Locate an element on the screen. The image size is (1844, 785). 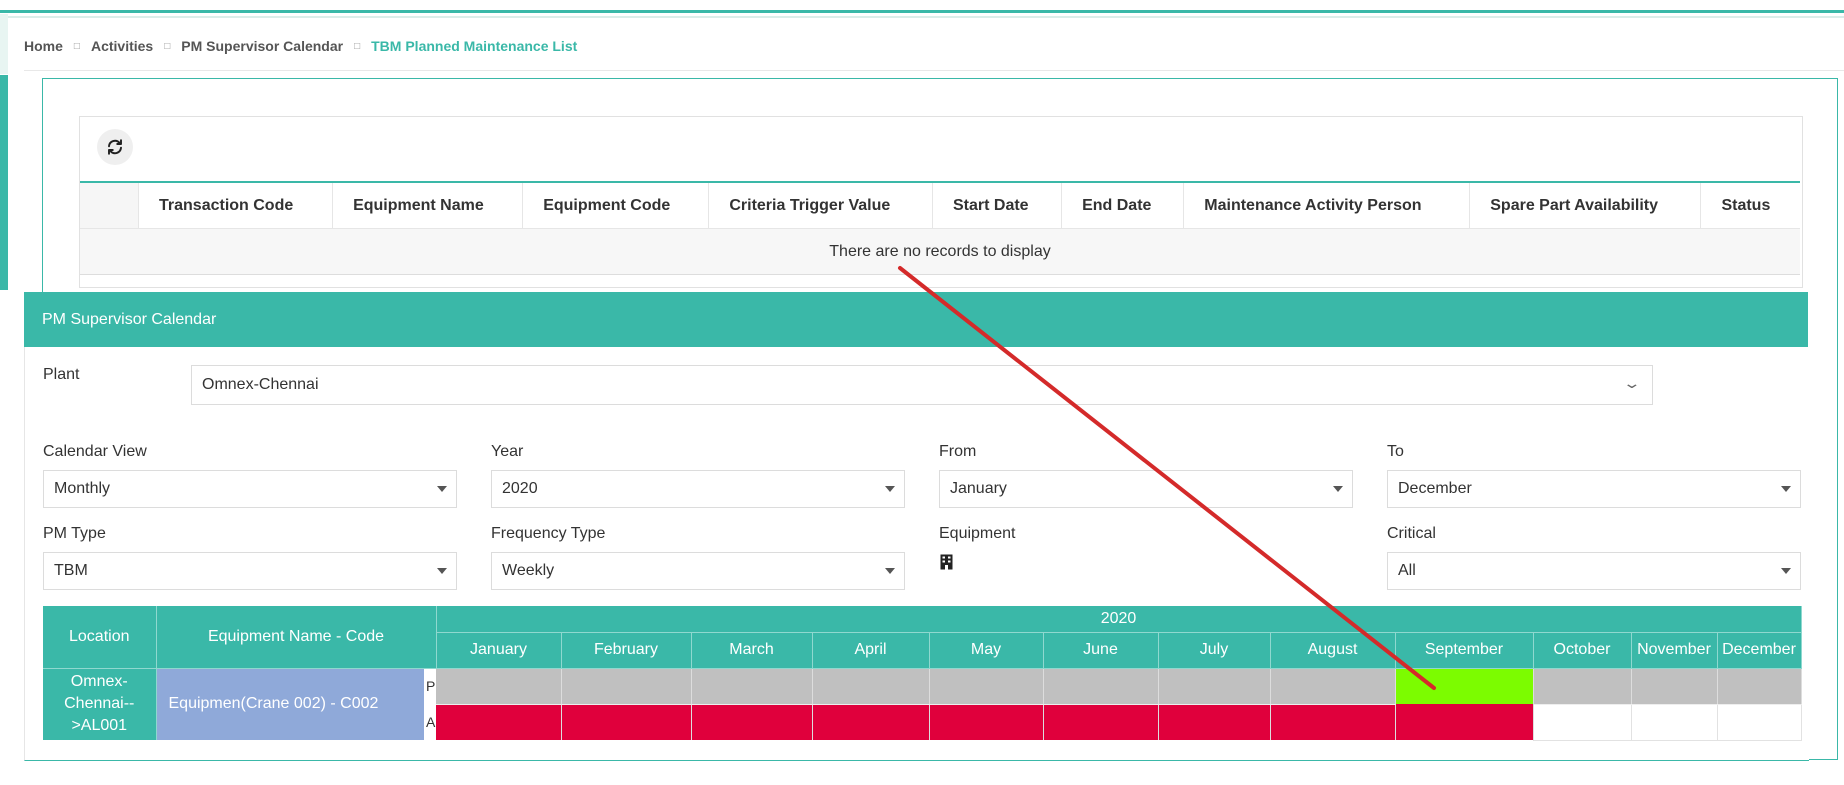
column-spare-part-availability: Spare Part Availability is located at coordinates (1585, 205).